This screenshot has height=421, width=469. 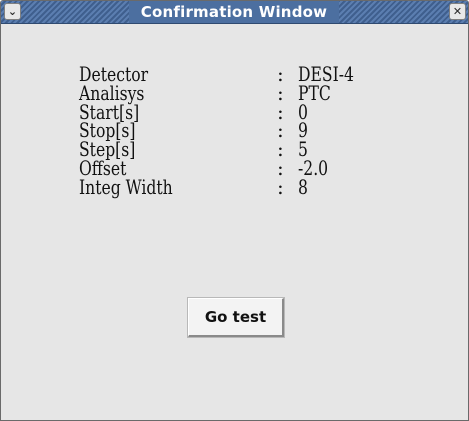 I want to click on title-bar: ⌄ Confirmation Window ✕, so click(x=234, y=12).